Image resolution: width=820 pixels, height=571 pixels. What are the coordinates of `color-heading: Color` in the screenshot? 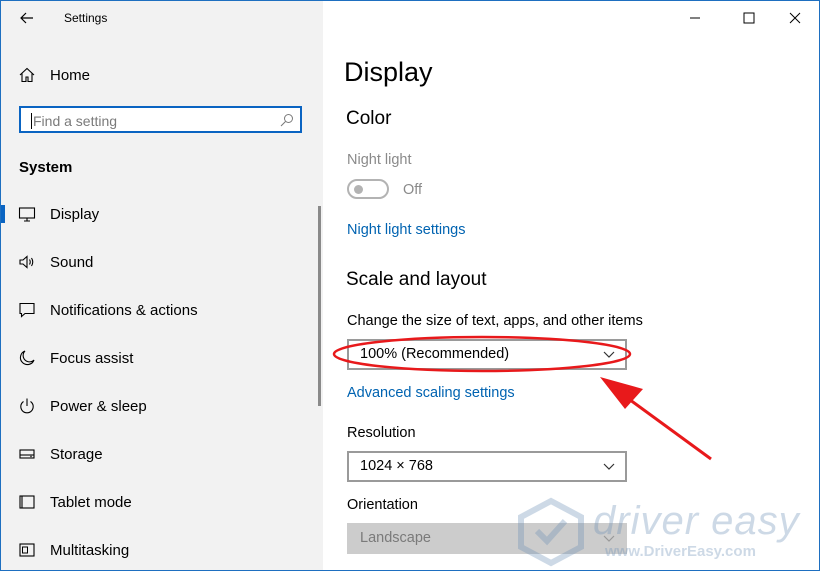 It's located at (369, 118).